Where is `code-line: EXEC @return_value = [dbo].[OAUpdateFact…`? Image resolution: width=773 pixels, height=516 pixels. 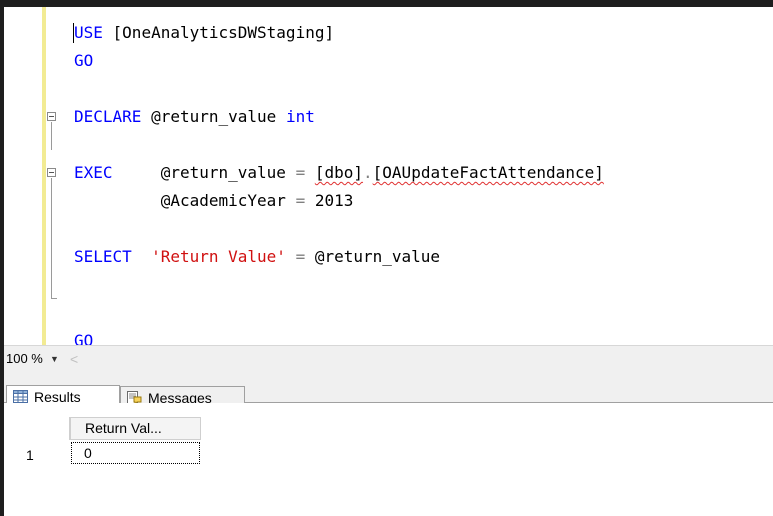 code-line: EXEC @return_value = [dbo].[OAUpdateFact… is located at coordinates (339, 173).